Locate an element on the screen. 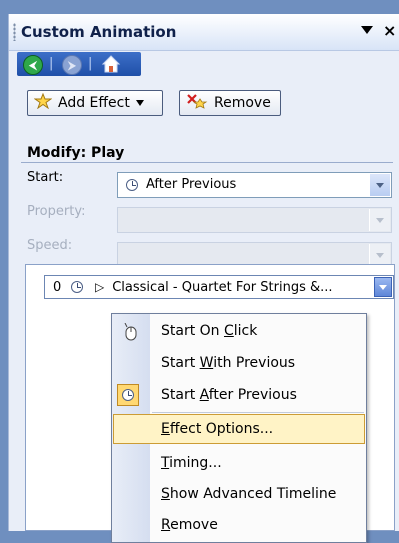 This screenshot has height=543, width=399. menu-label-accel: E is located at coordinates (165, 429).